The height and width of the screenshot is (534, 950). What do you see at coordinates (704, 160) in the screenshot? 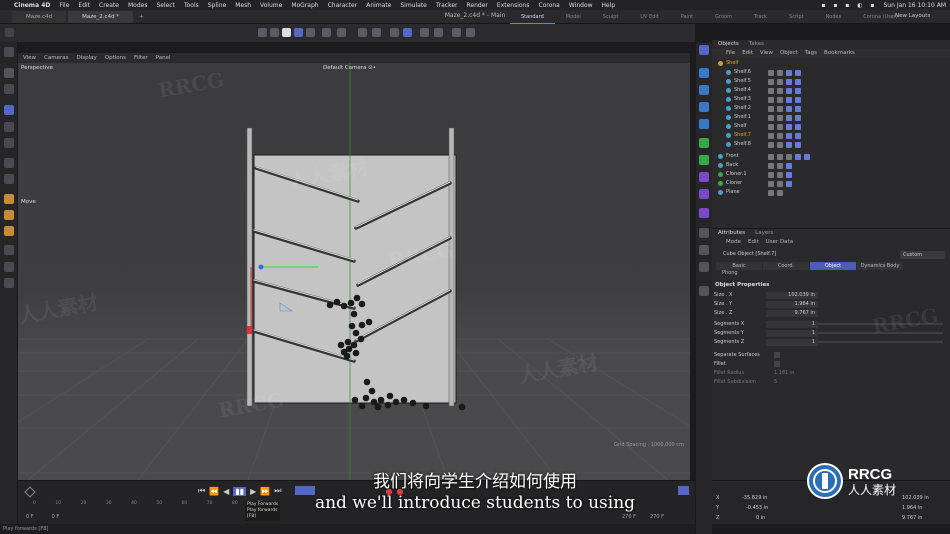
I see `effector-icon` at bounding box center [704, 160].